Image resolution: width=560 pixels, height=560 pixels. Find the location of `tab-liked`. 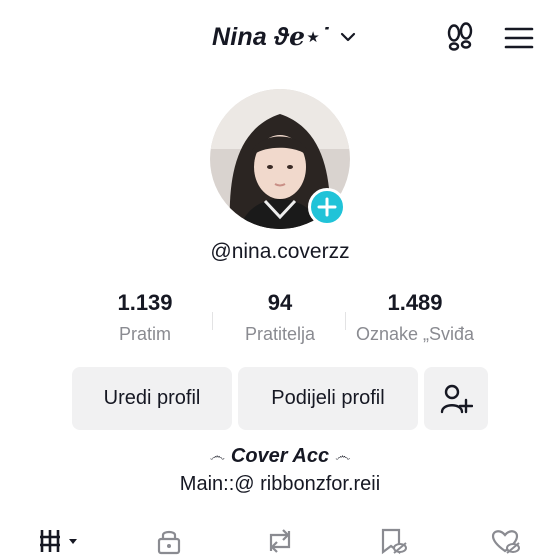

tab-liked is located at coordinates (506, 541).